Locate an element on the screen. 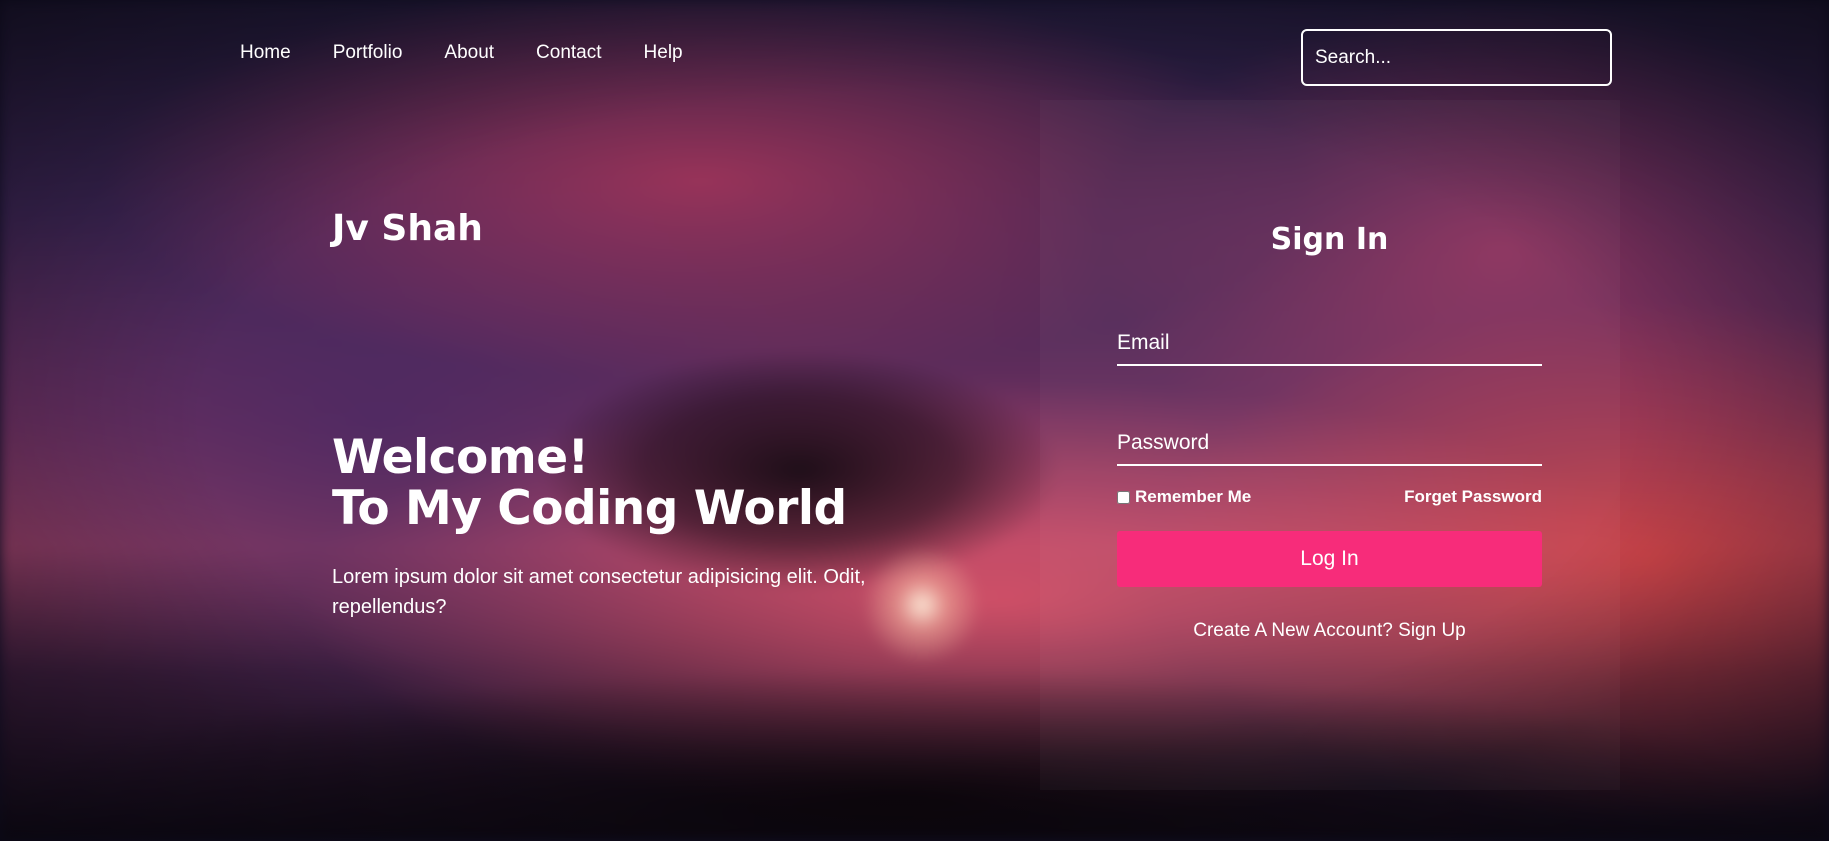  main-nav: Home Portfolio About Contact Help is located at coordinates (461, 53).